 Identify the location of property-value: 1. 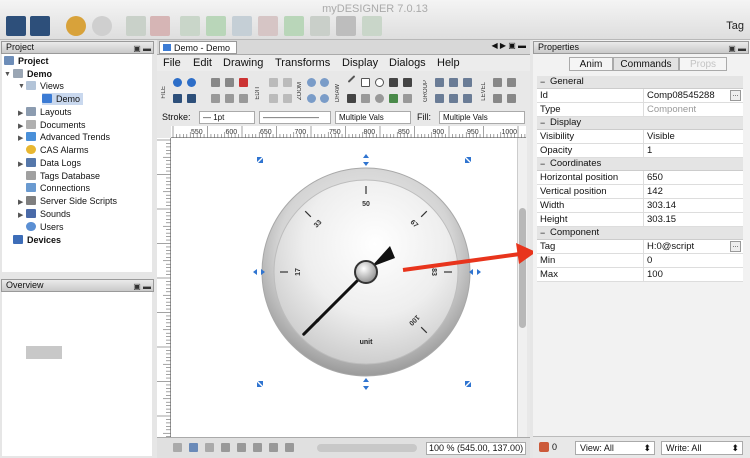
(693, 150).